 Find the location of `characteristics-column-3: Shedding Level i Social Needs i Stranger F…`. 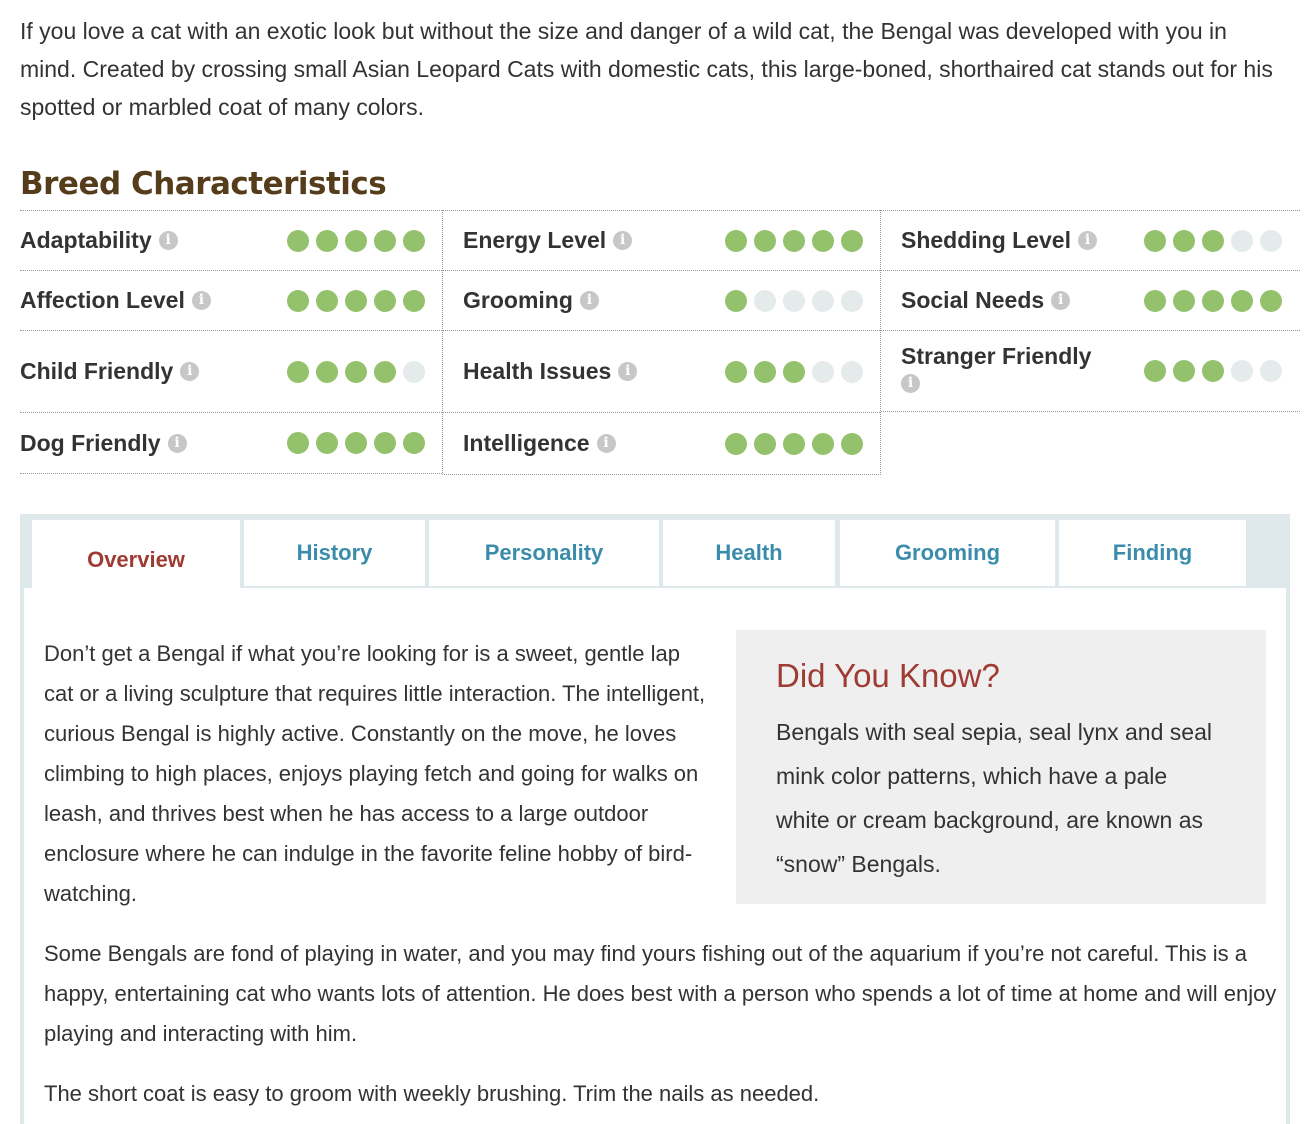

characteristics-column-3: Shedding Level i Social Needs i Stranger F… is located at coordinates (1090, 311).